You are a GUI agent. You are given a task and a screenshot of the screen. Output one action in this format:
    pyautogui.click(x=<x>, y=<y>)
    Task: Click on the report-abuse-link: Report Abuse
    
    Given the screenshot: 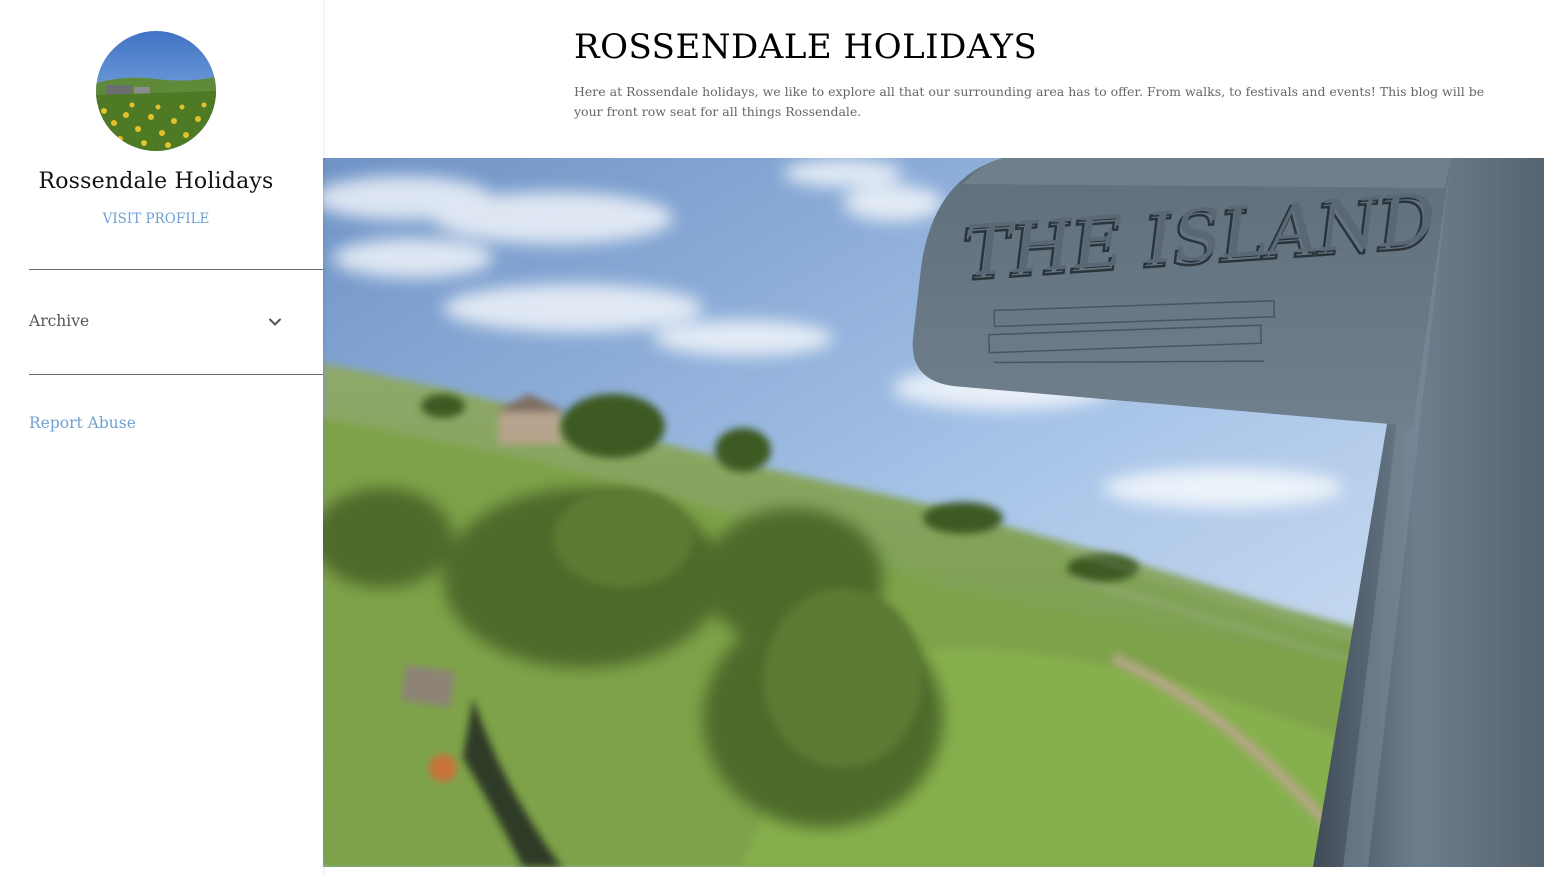 What is the action you would take?
    pyautogui.click(x=82, y=423)
    